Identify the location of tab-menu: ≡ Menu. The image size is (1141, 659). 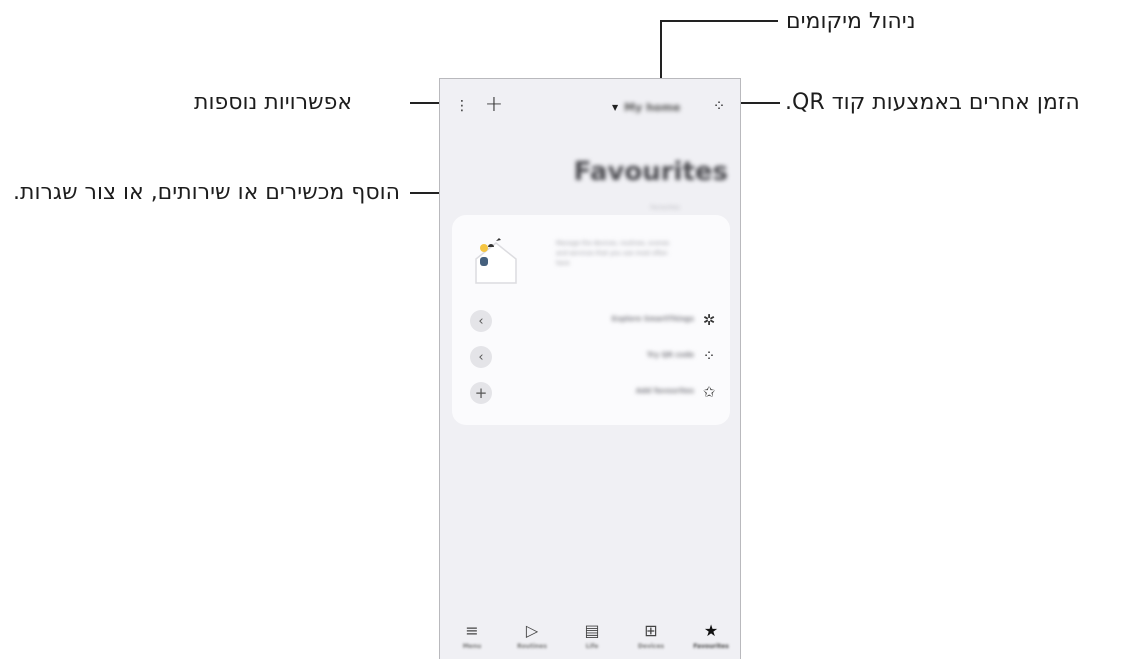
(472, 636).